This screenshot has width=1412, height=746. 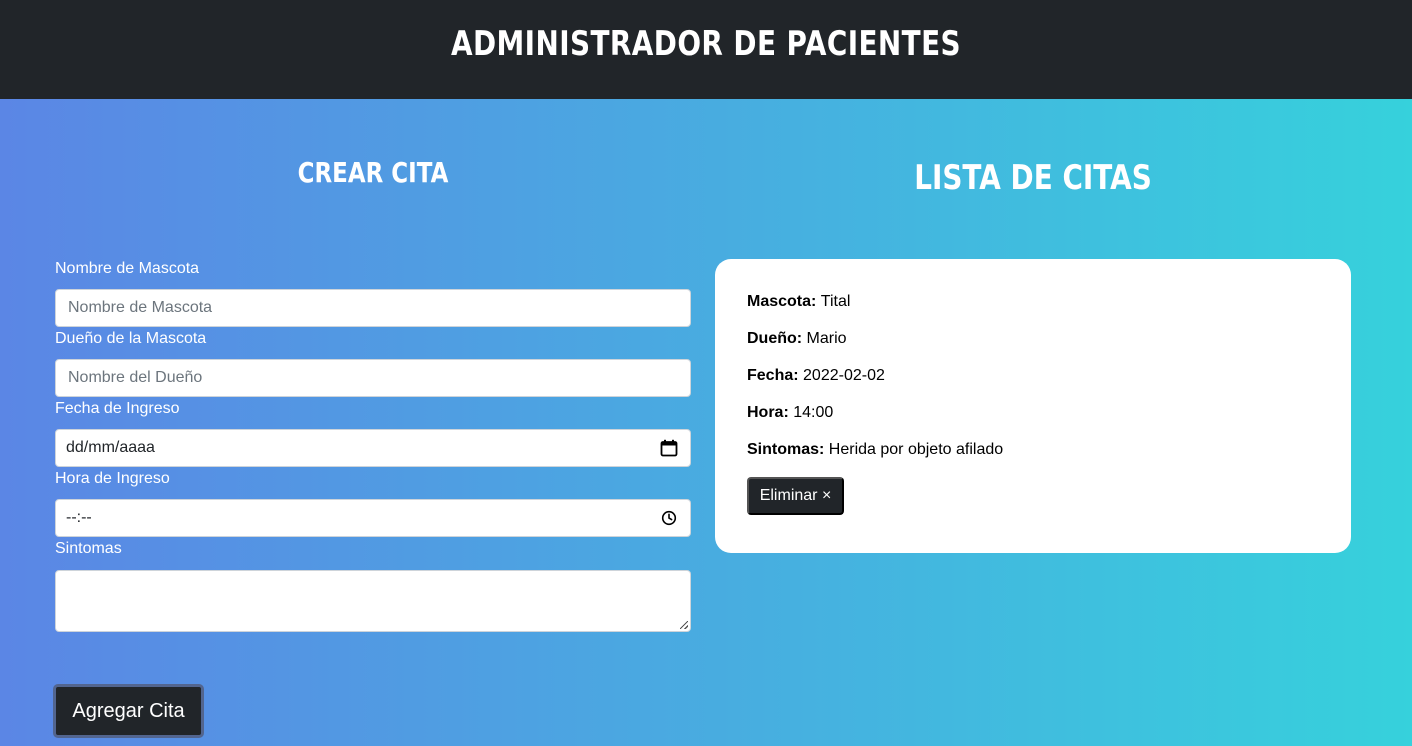 I want to click on card-owner-label: Dueño:, so click(x=777, y=338).